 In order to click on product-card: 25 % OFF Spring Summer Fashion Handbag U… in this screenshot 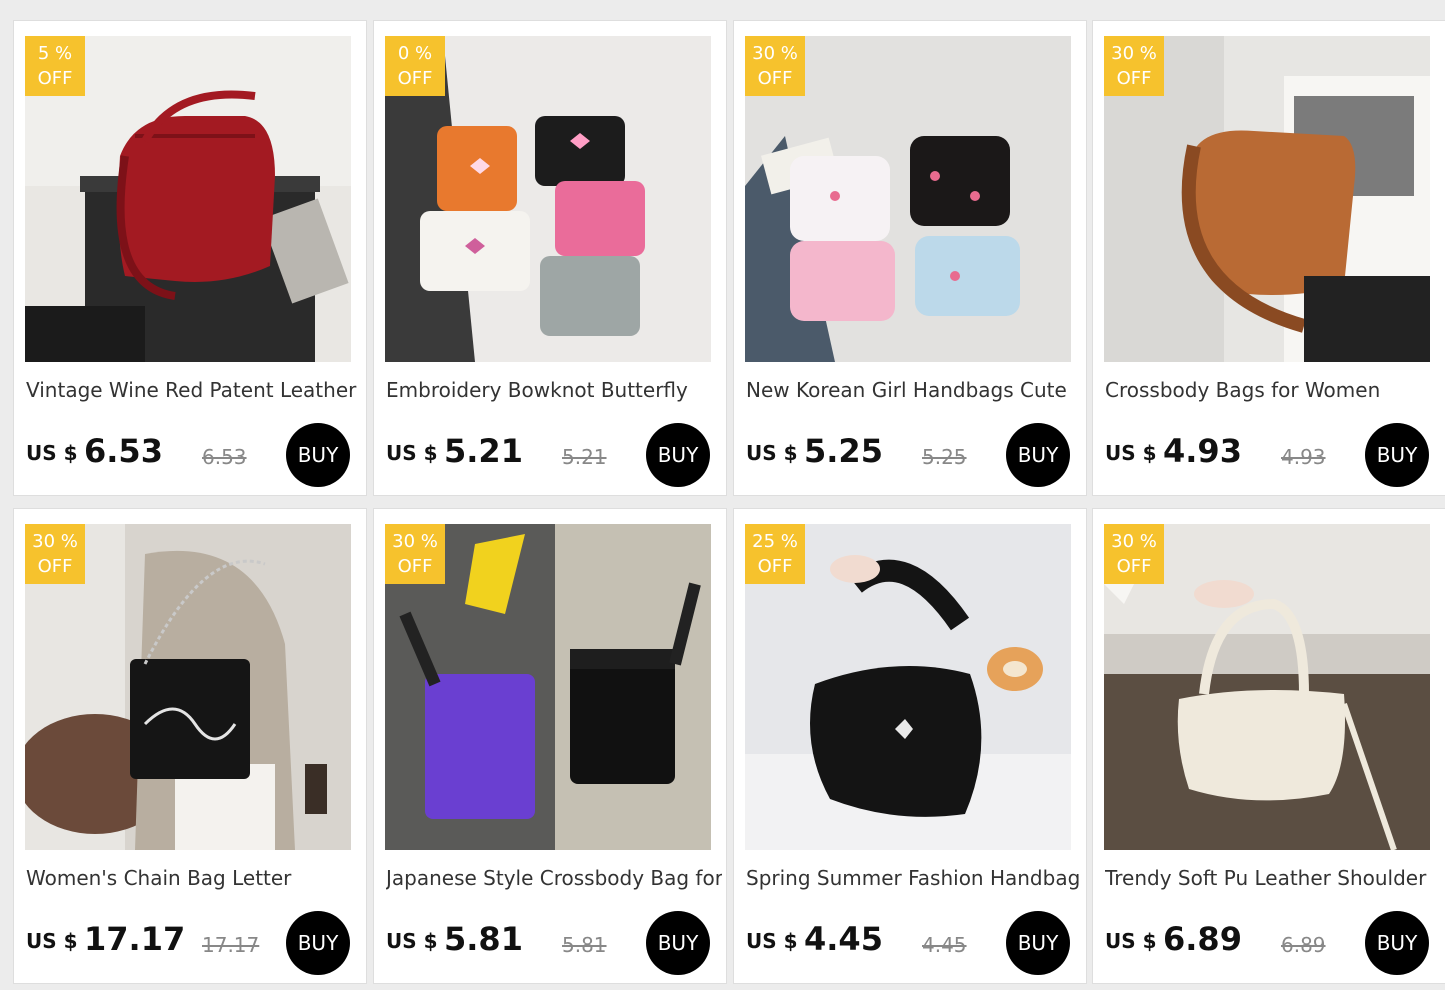, I will do `click(910, 746)`.